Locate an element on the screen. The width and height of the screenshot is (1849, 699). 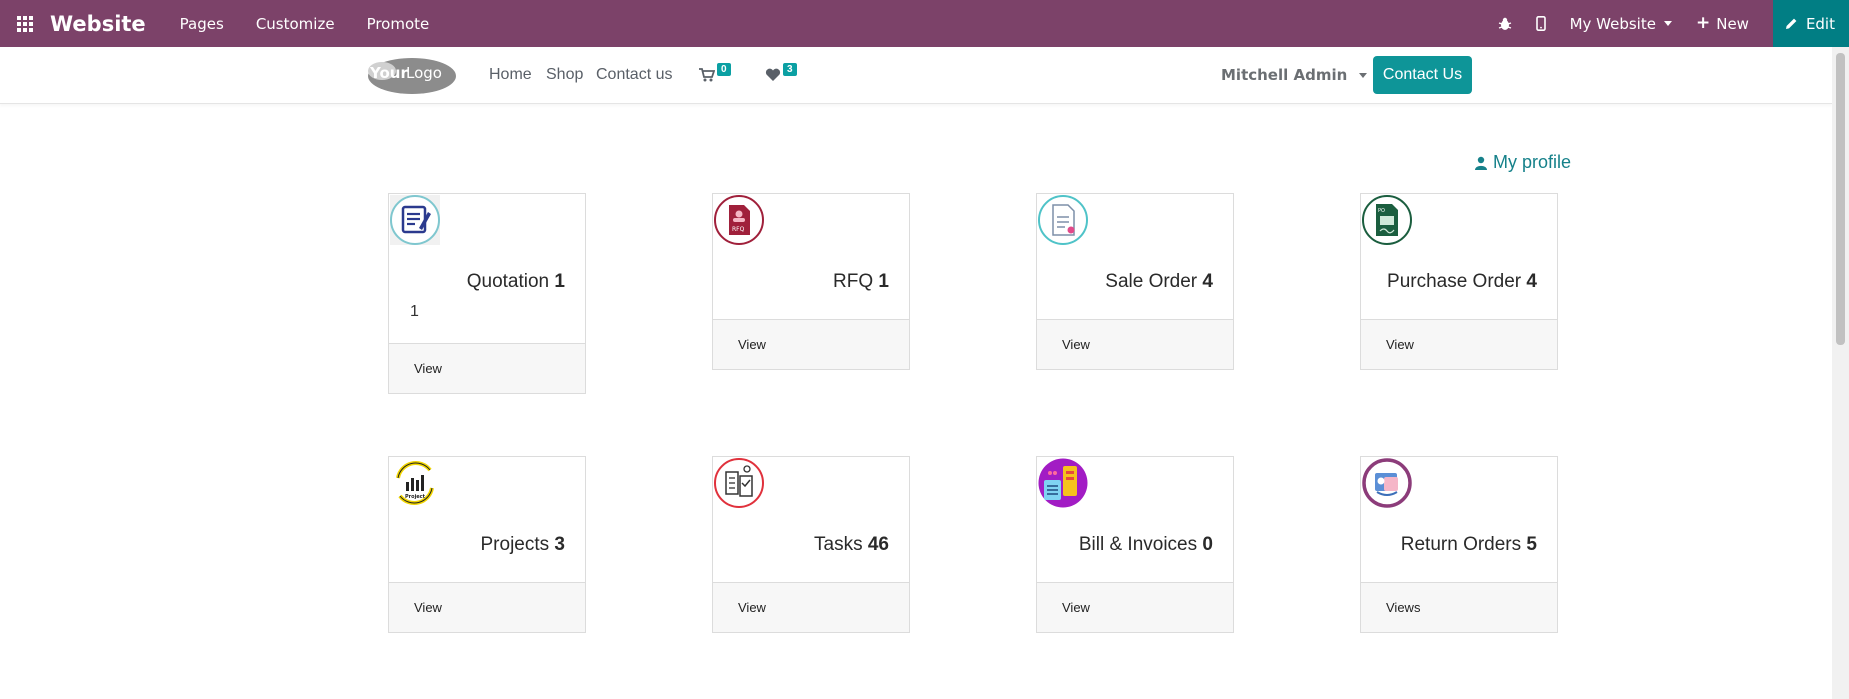
card-title: Bill & Invoices 0 is located at coordinates (1145, 544).